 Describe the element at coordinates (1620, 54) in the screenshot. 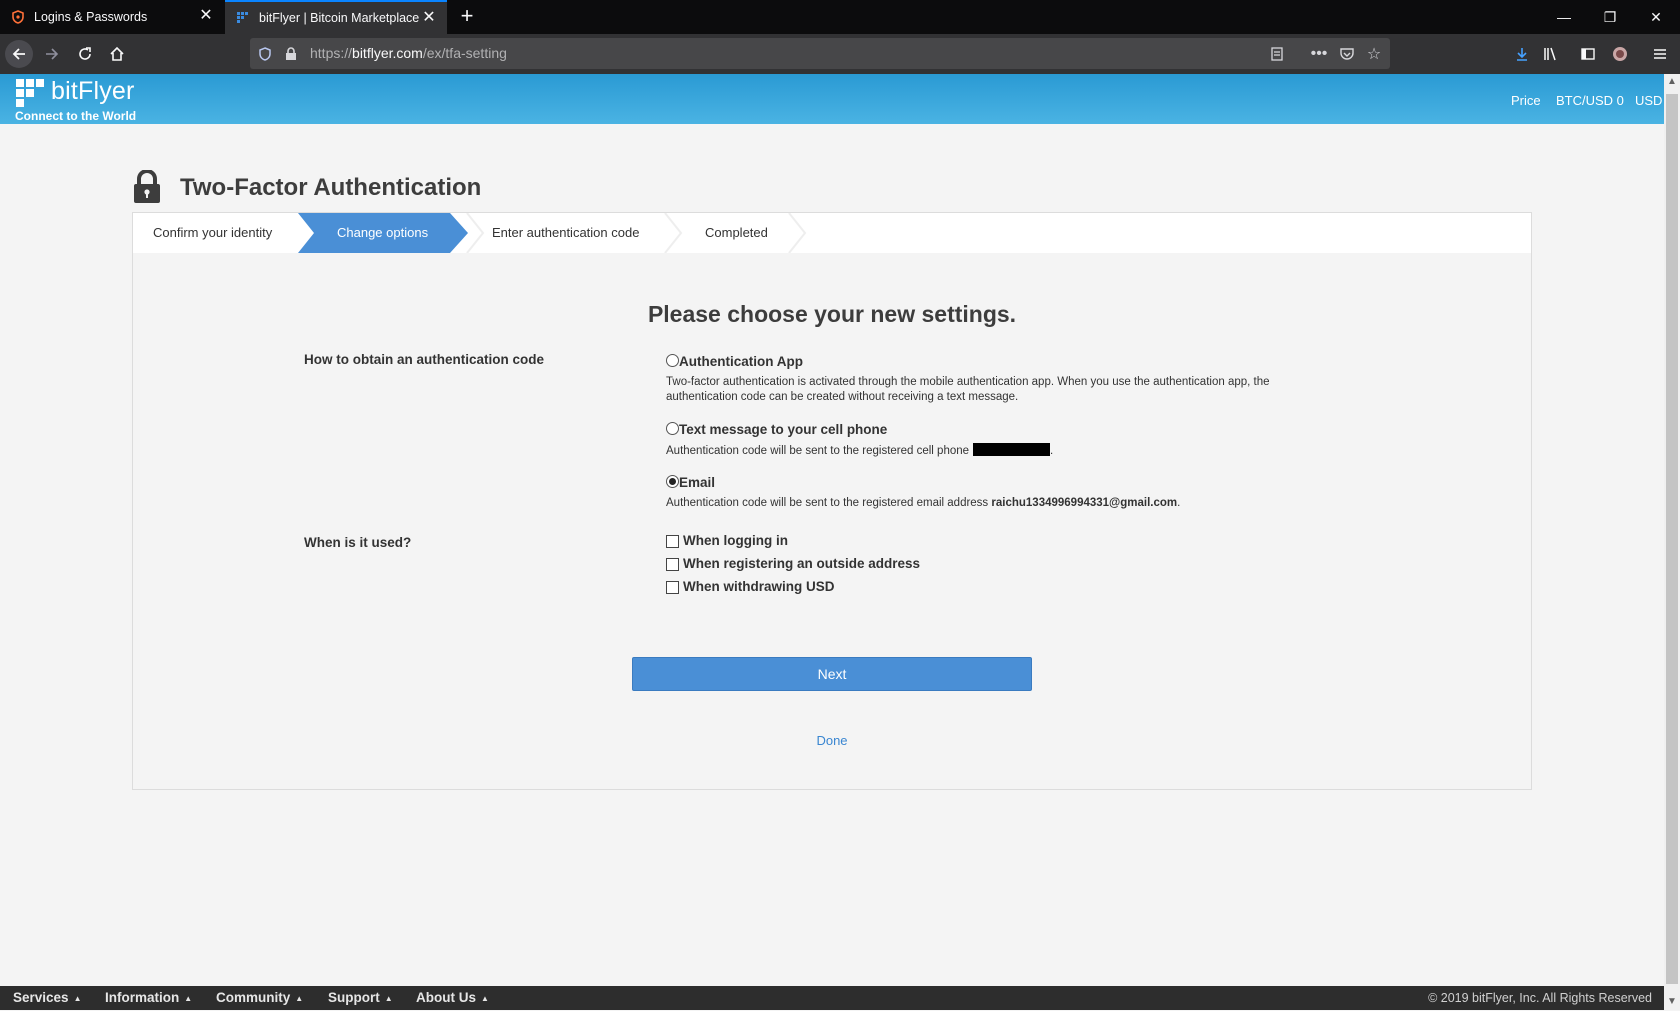

I see `account-avatar` at that location.